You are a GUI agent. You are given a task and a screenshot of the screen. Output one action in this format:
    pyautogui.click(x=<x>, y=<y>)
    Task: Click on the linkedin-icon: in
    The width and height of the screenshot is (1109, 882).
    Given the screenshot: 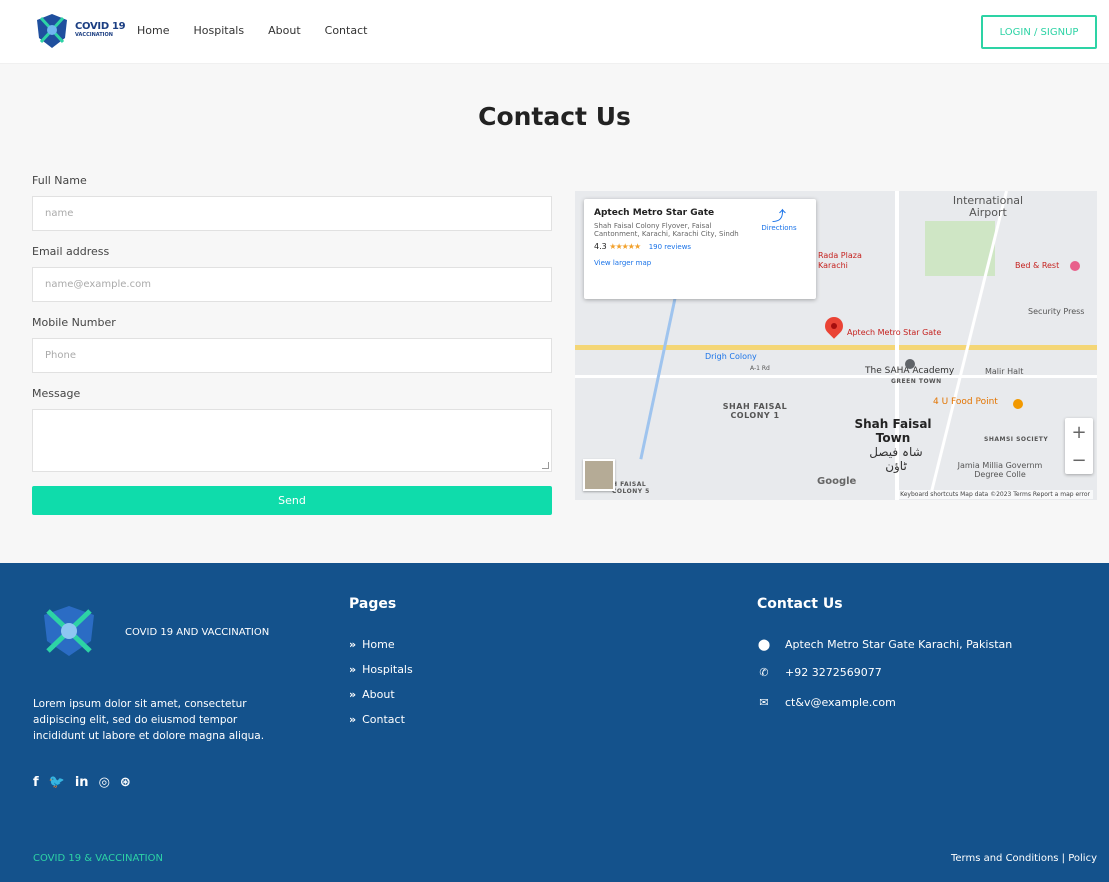 What is the action you would take?
    pyautogui.click(x=82, y=782)
    